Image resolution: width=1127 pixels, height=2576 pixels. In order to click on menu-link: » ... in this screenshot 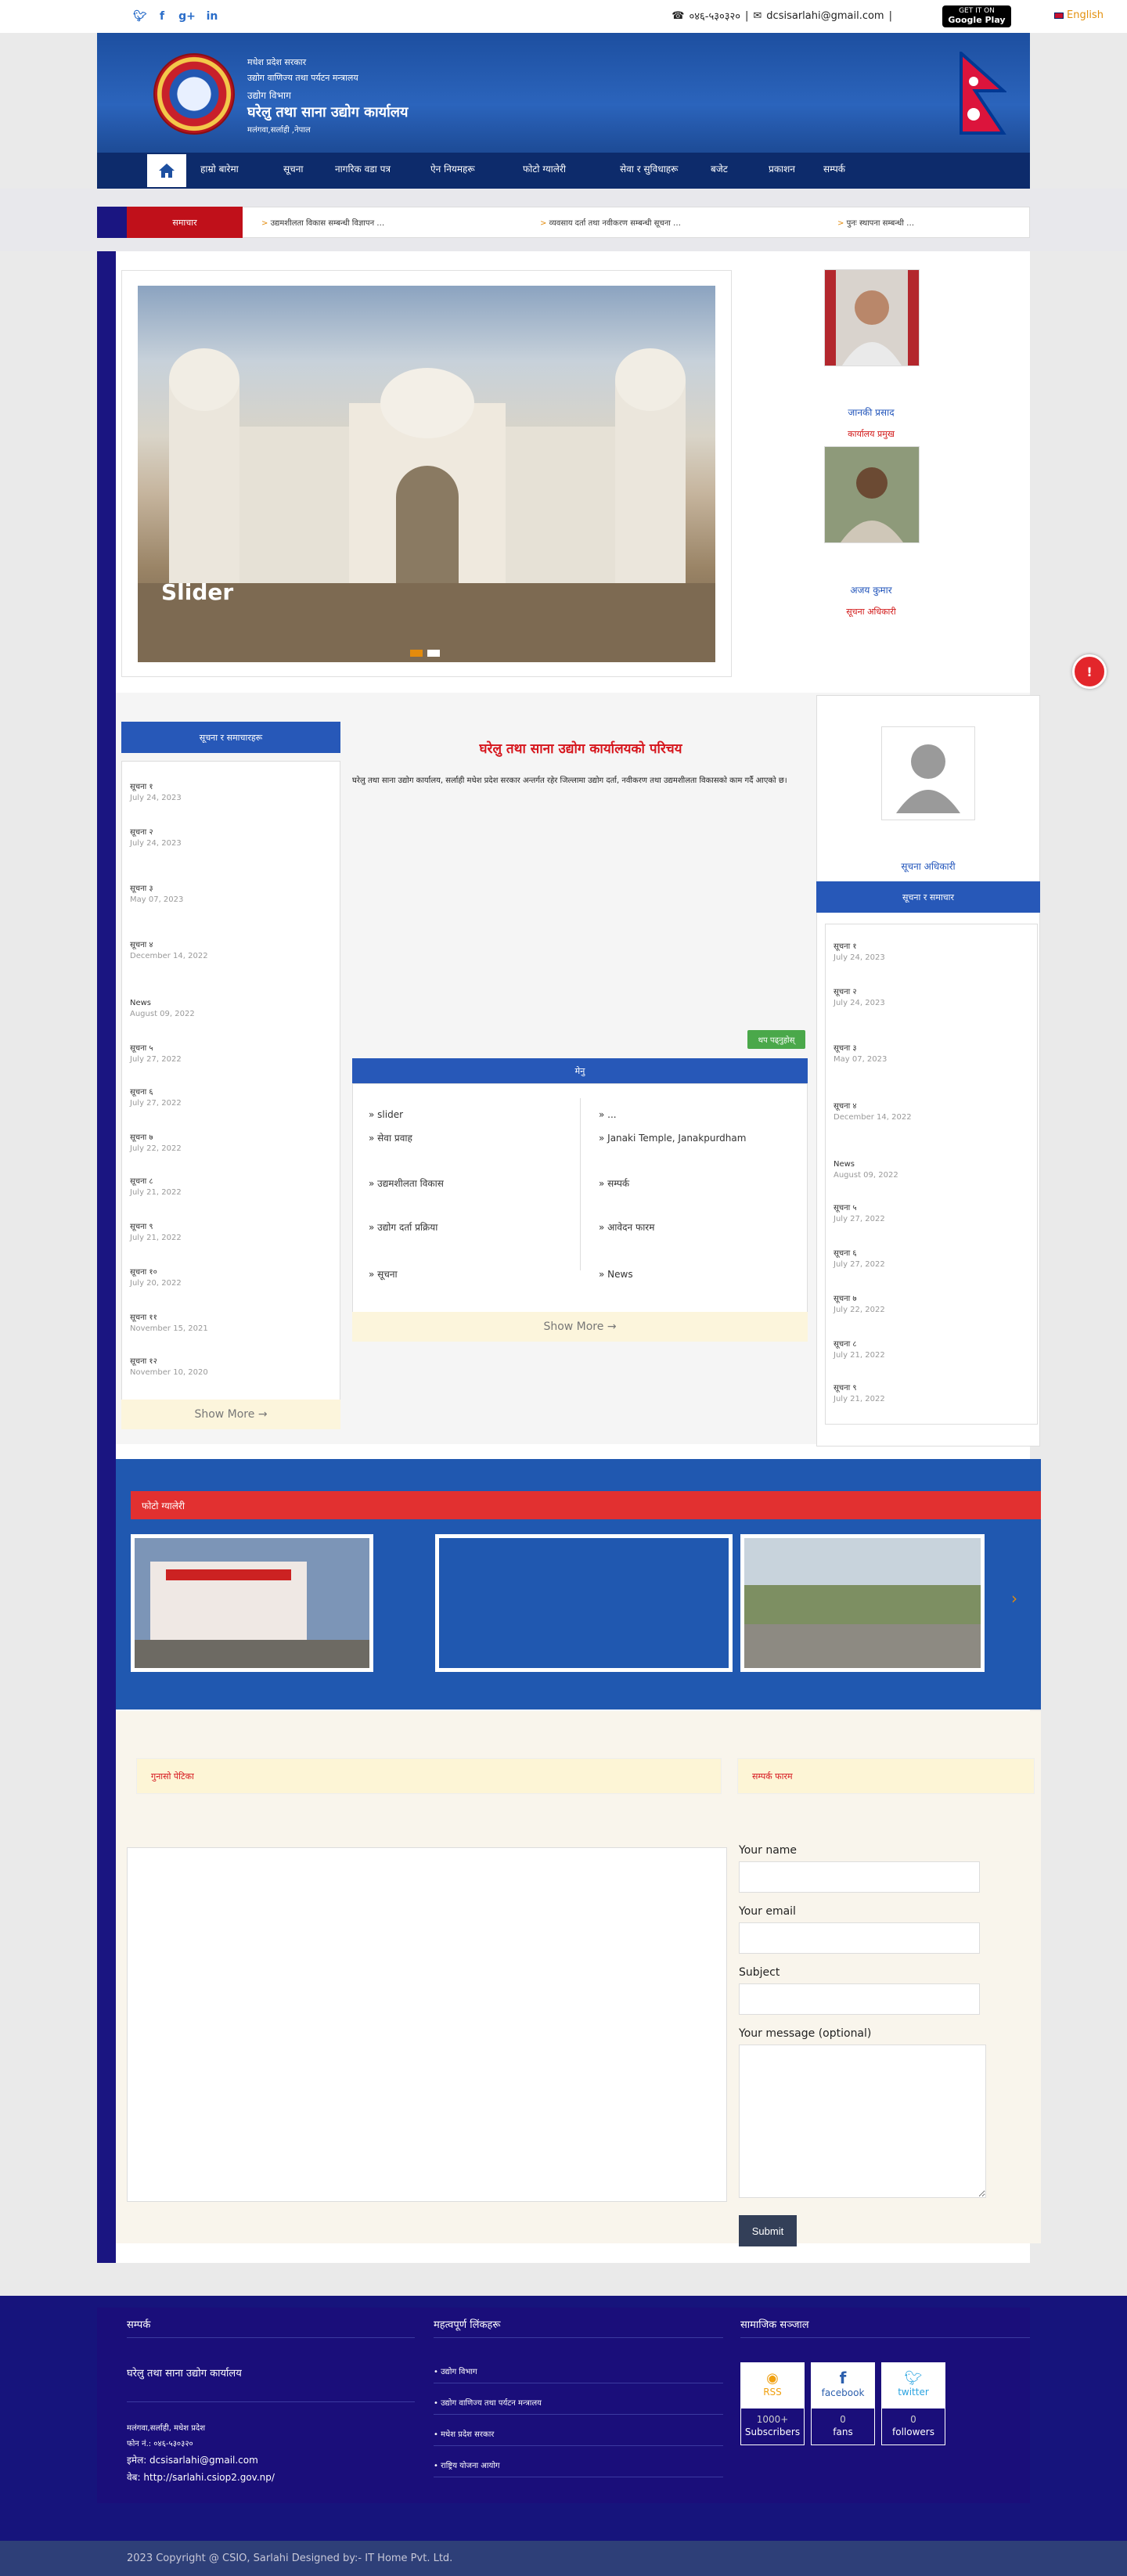, I will do `click(608, 1115)`.